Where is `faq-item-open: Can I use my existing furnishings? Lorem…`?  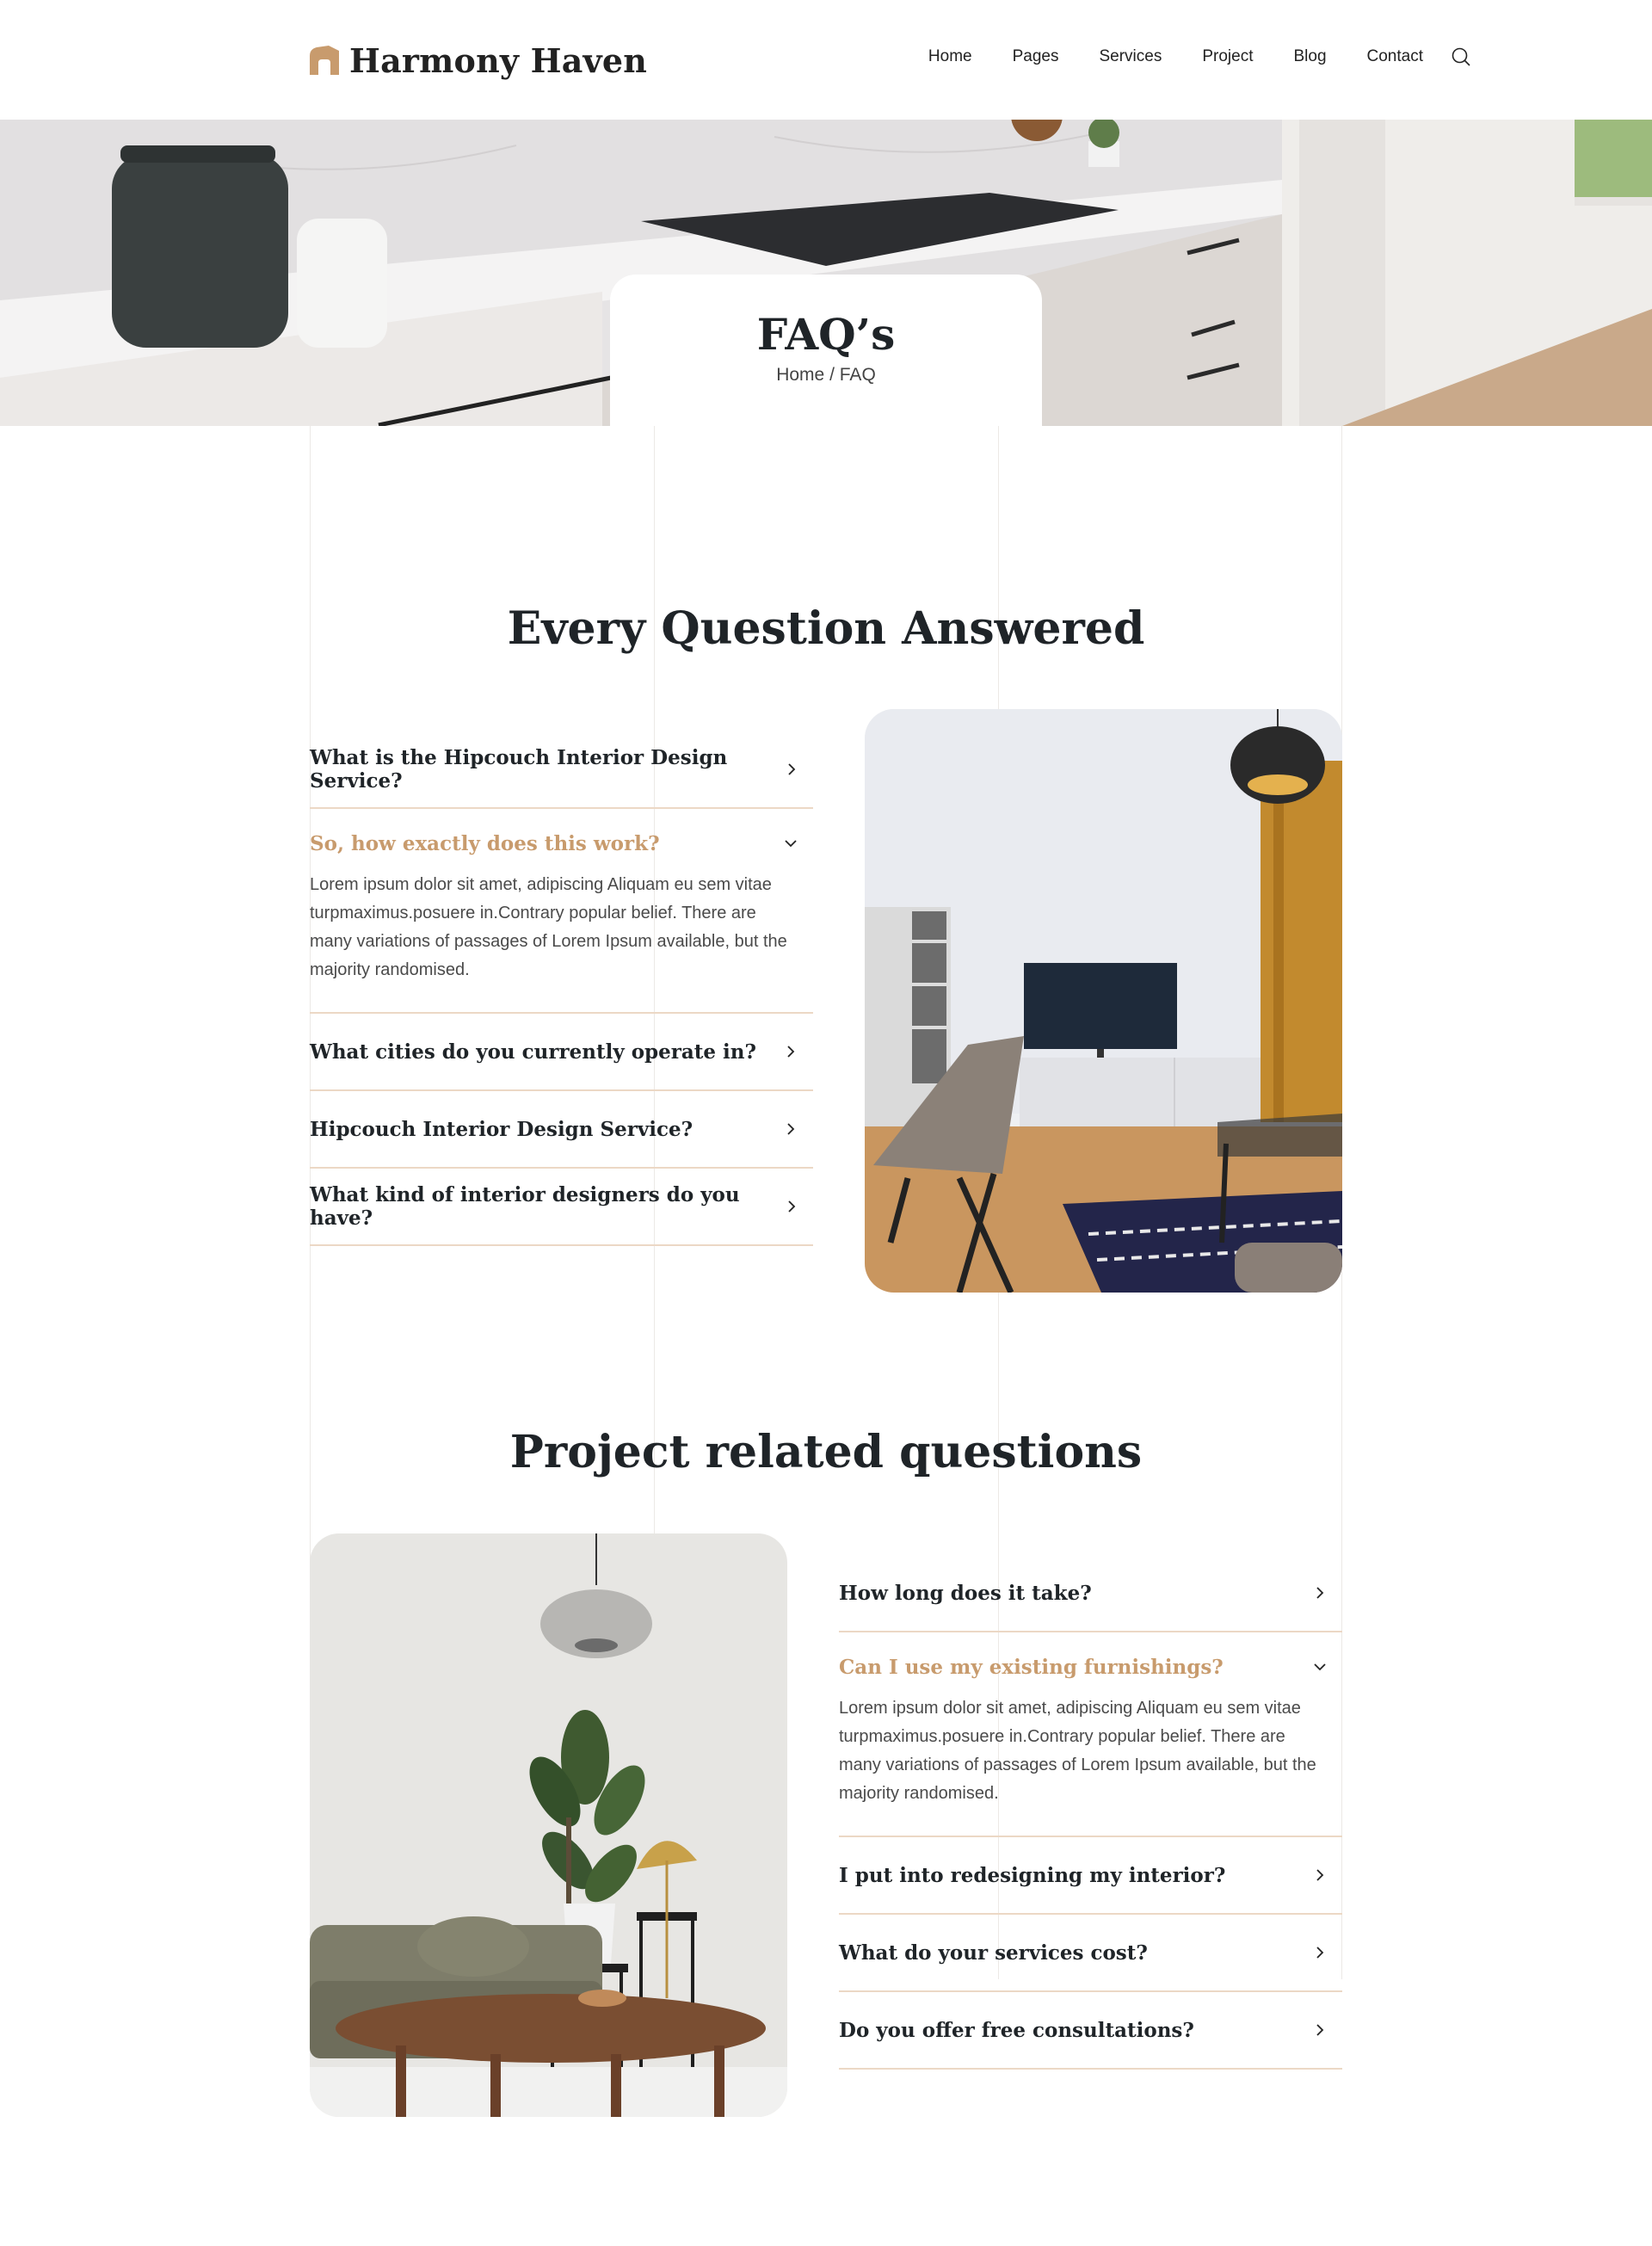 faq-item-open: Can I use my existing furnishings? Lorem… is located at coordinates (1090, 1734).